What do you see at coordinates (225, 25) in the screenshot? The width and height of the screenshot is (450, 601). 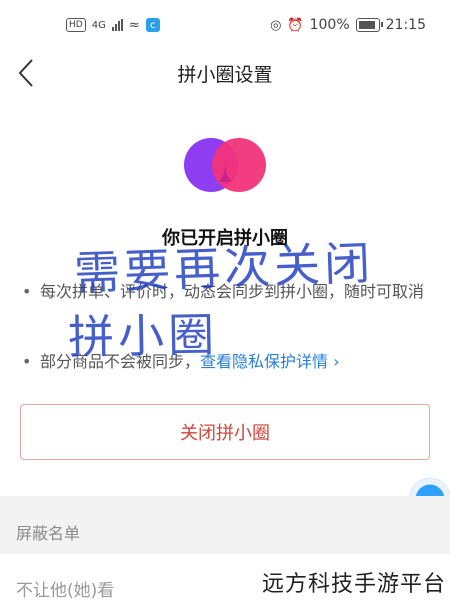 I see `status-bar: HD 4G ≈ c ◎ ⏰ 100% 21:15` at bounding box center [225, 25].